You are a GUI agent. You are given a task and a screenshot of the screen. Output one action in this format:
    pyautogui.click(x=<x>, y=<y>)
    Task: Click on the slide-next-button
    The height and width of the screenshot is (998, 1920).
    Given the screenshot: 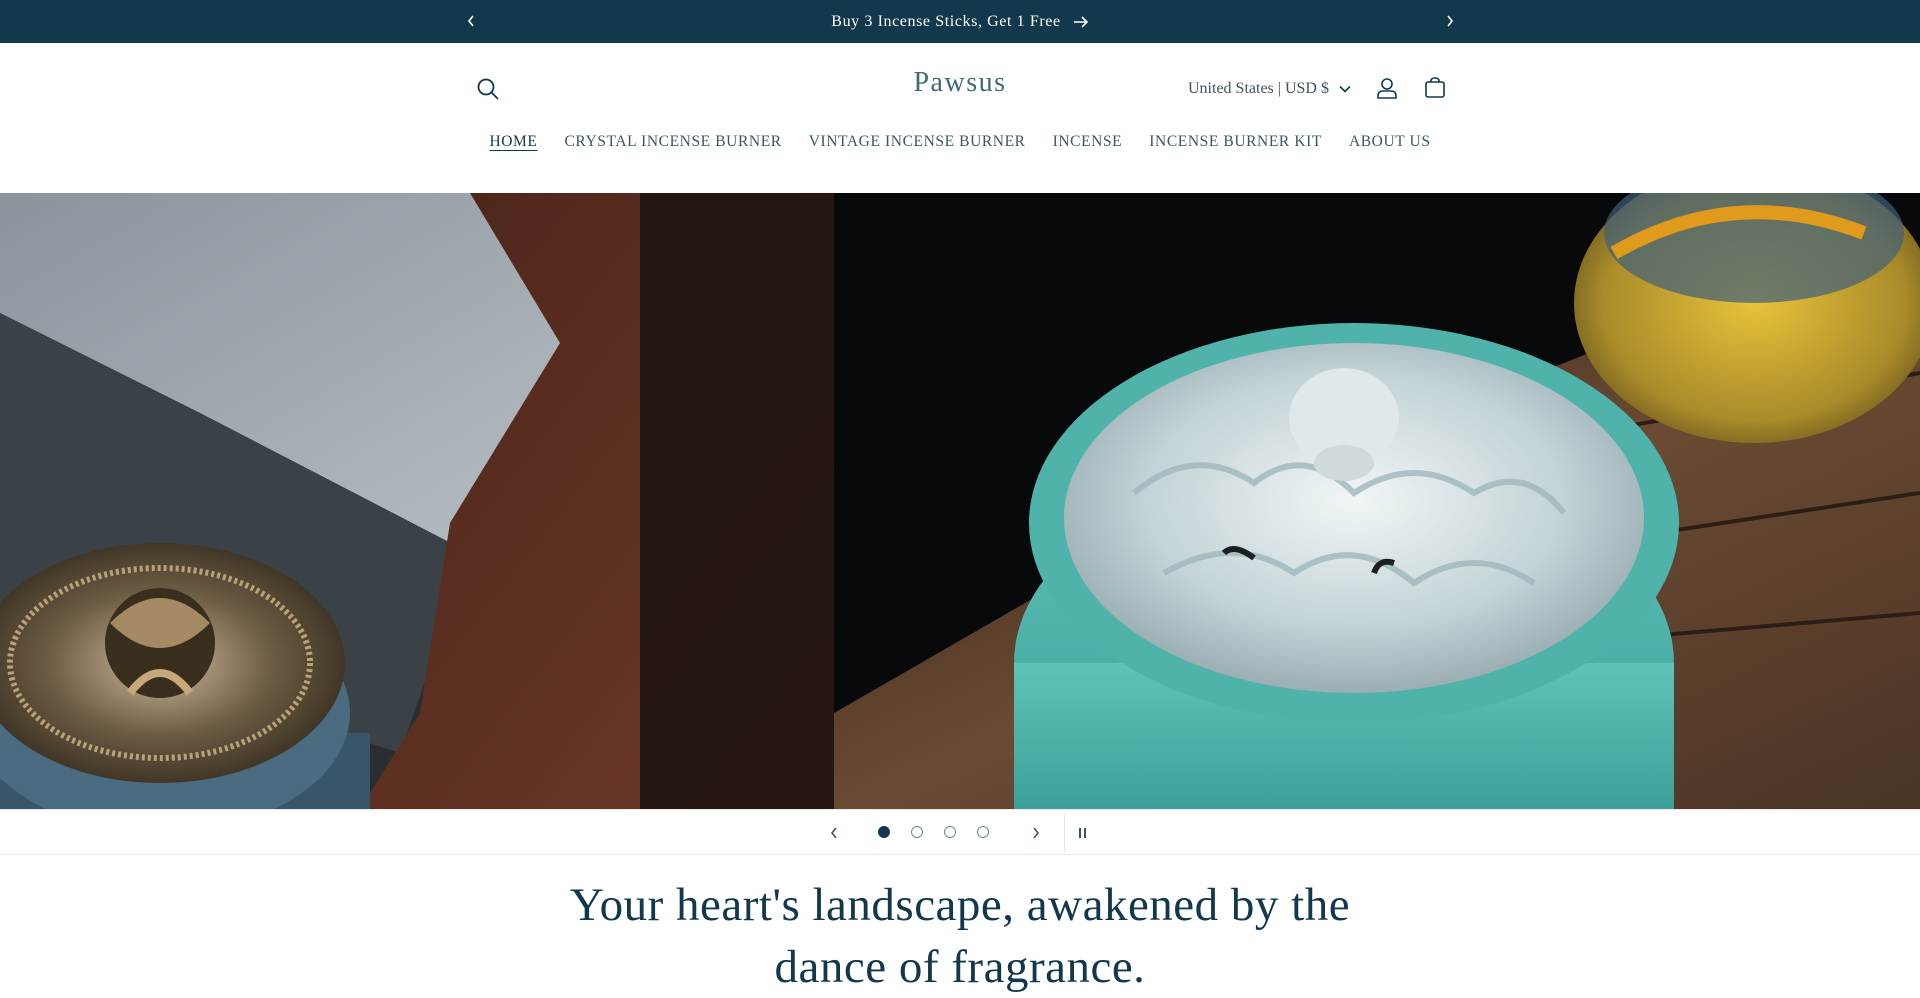 What is the action you would take?
    pyautogui.click(x=1036, y=833)
    